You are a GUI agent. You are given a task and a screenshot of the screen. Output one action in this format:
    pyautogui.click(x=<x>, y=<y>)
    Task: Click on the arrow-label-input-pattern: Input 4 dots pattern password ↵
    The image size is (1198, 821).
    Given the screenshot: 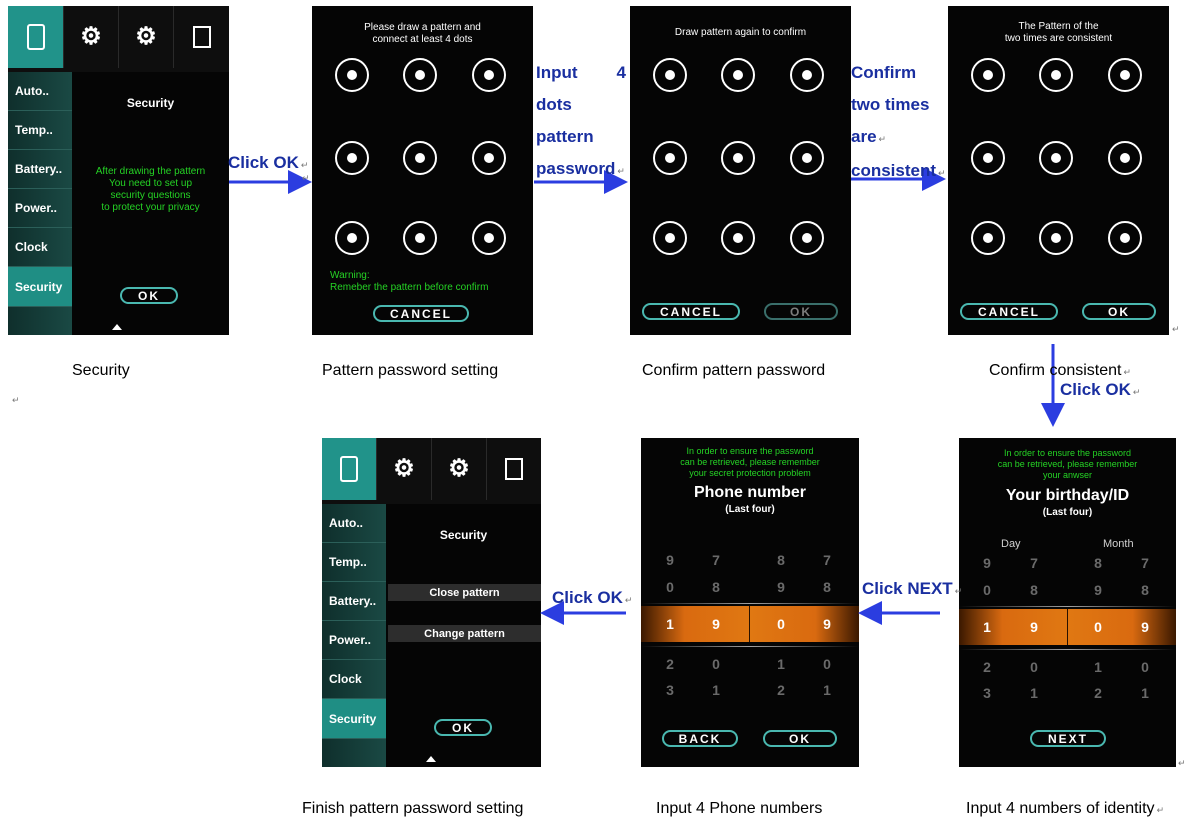 What is the action you would take?
    pyautogui.click(x=581, y=122)
    